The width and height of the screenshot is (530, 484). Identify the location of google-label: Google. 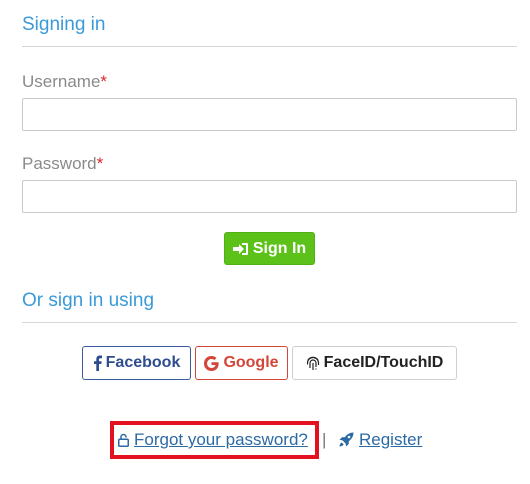
(251, 362).